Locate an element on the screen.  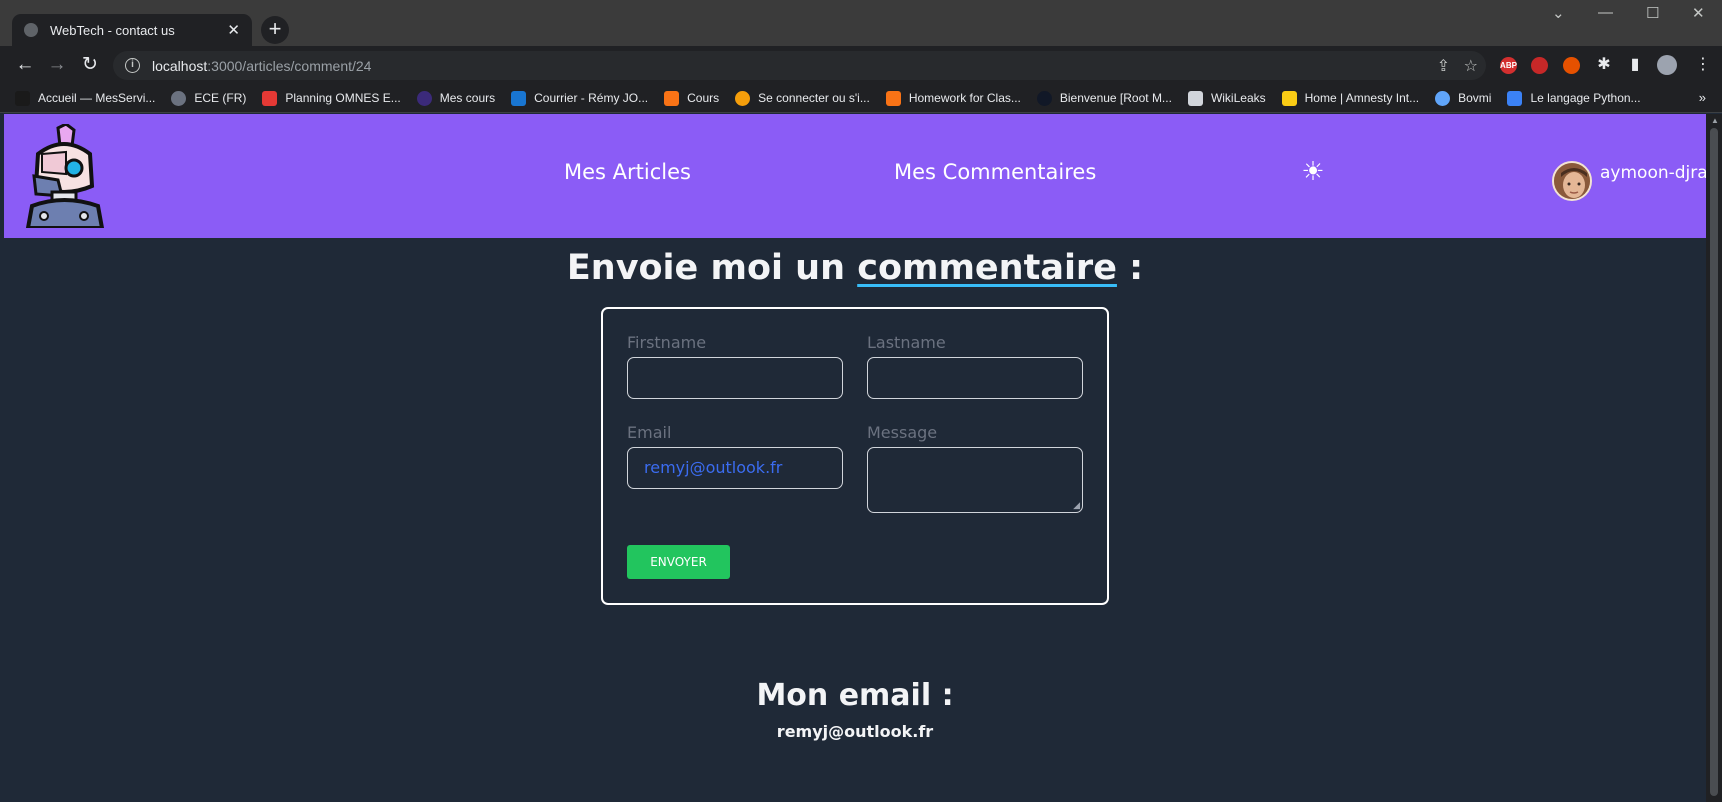
address-bar: i localhost:3000/articles/comment/24 ⇪ ☆ is located at coordinates (799, 65).